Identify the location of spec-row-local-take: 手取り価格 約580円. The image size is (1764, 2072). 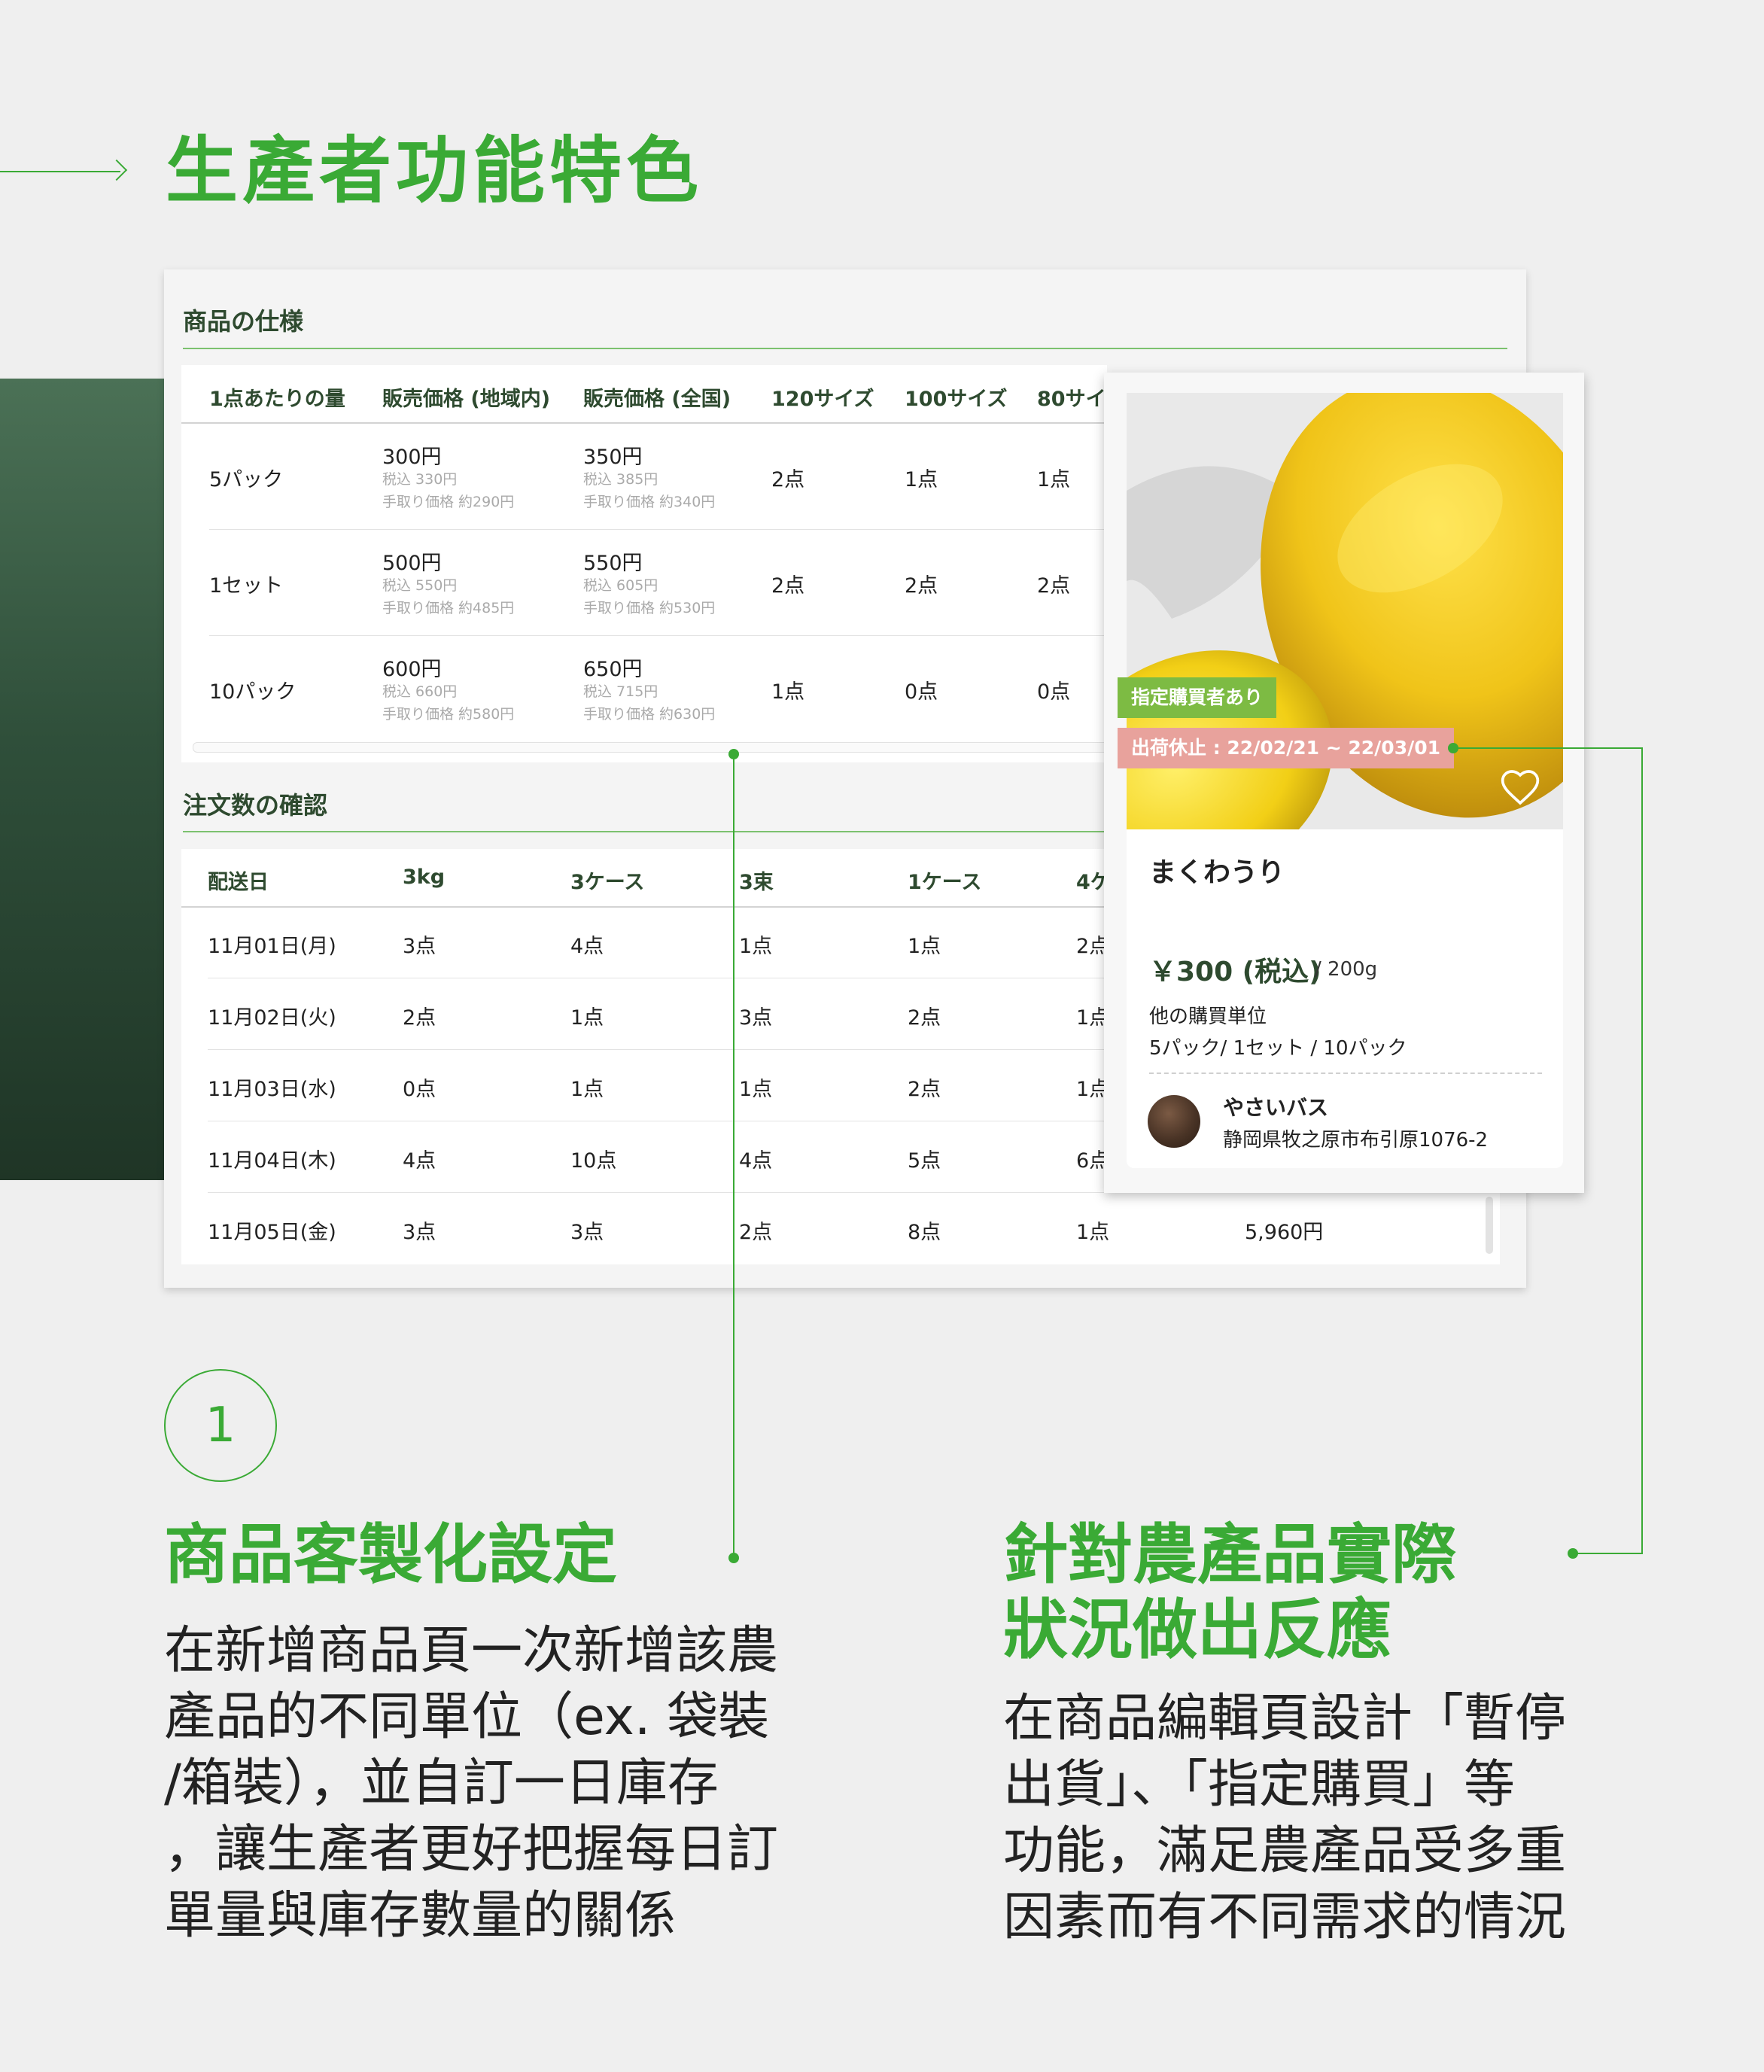
(448, 714).